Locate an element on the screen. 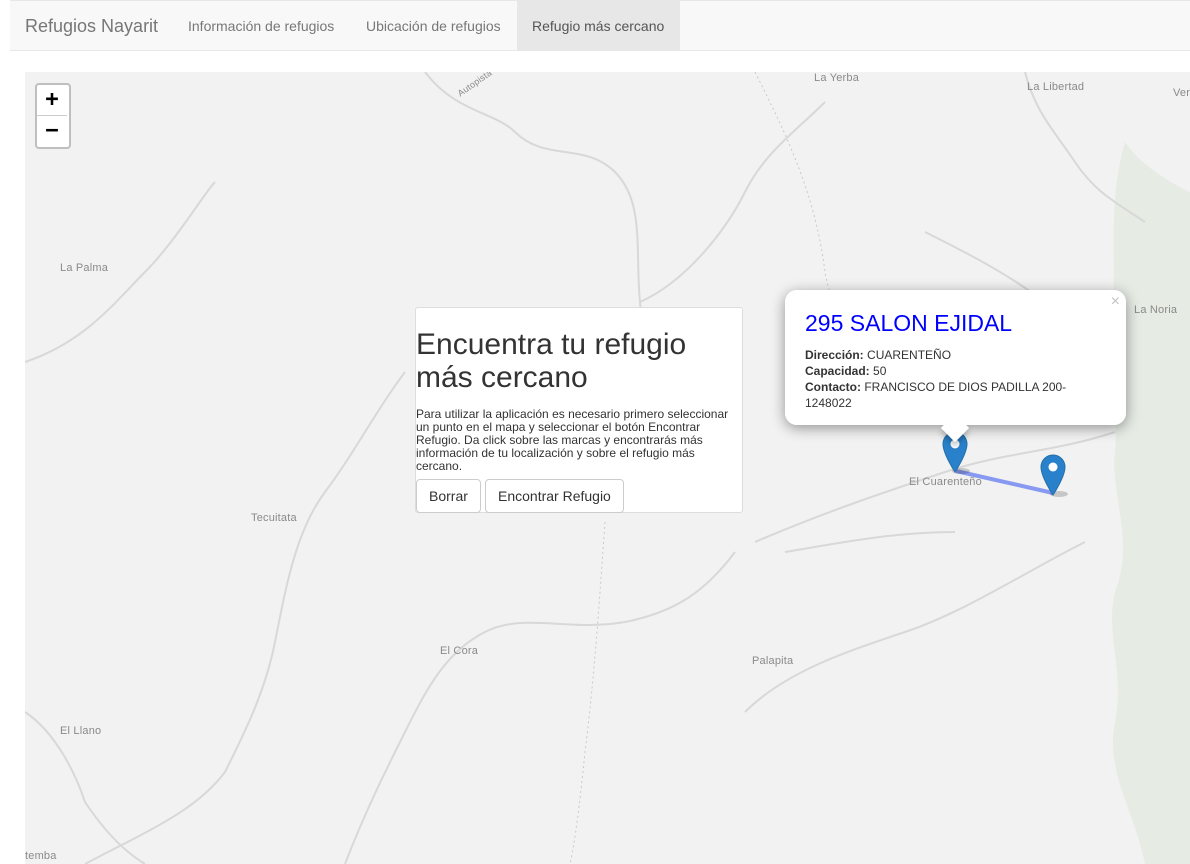 This screenshot has width=1190, height=864. place-label: Palapita is located at coordinates (773, 661).